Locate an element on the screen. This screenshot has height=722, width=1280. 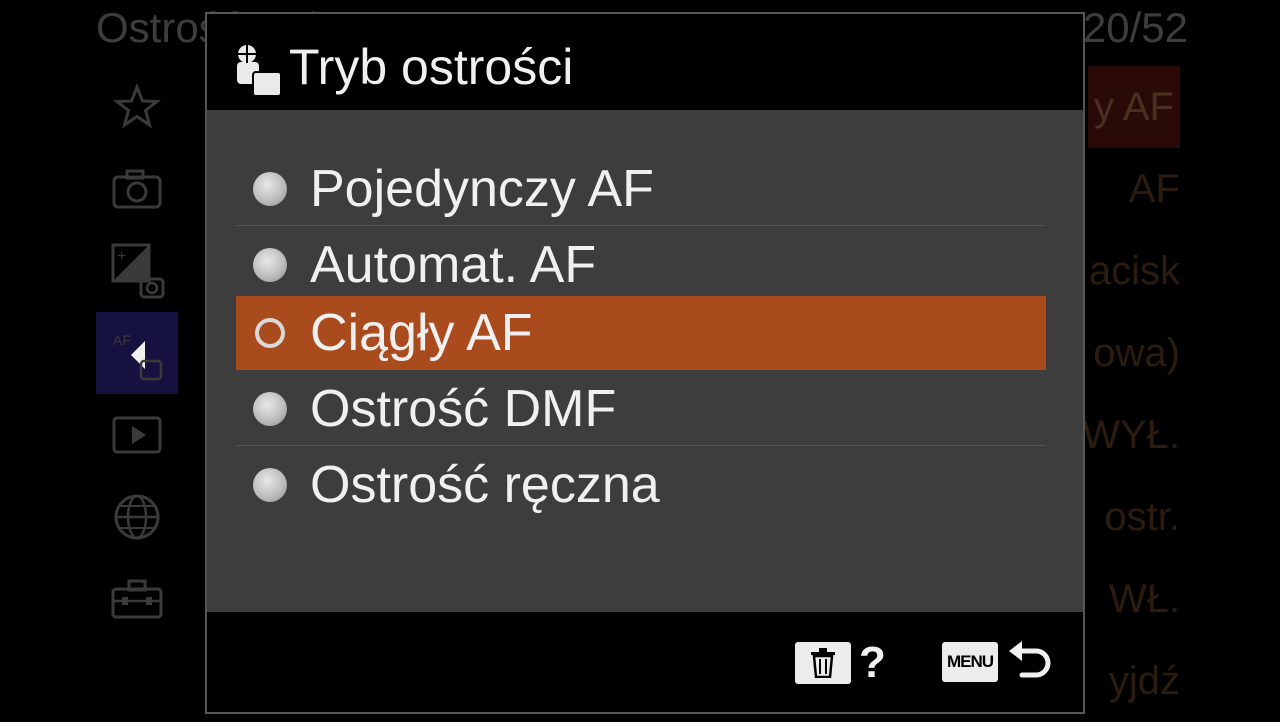
option-dmf: Ostrość DMF is located at coordinates (641, 409).